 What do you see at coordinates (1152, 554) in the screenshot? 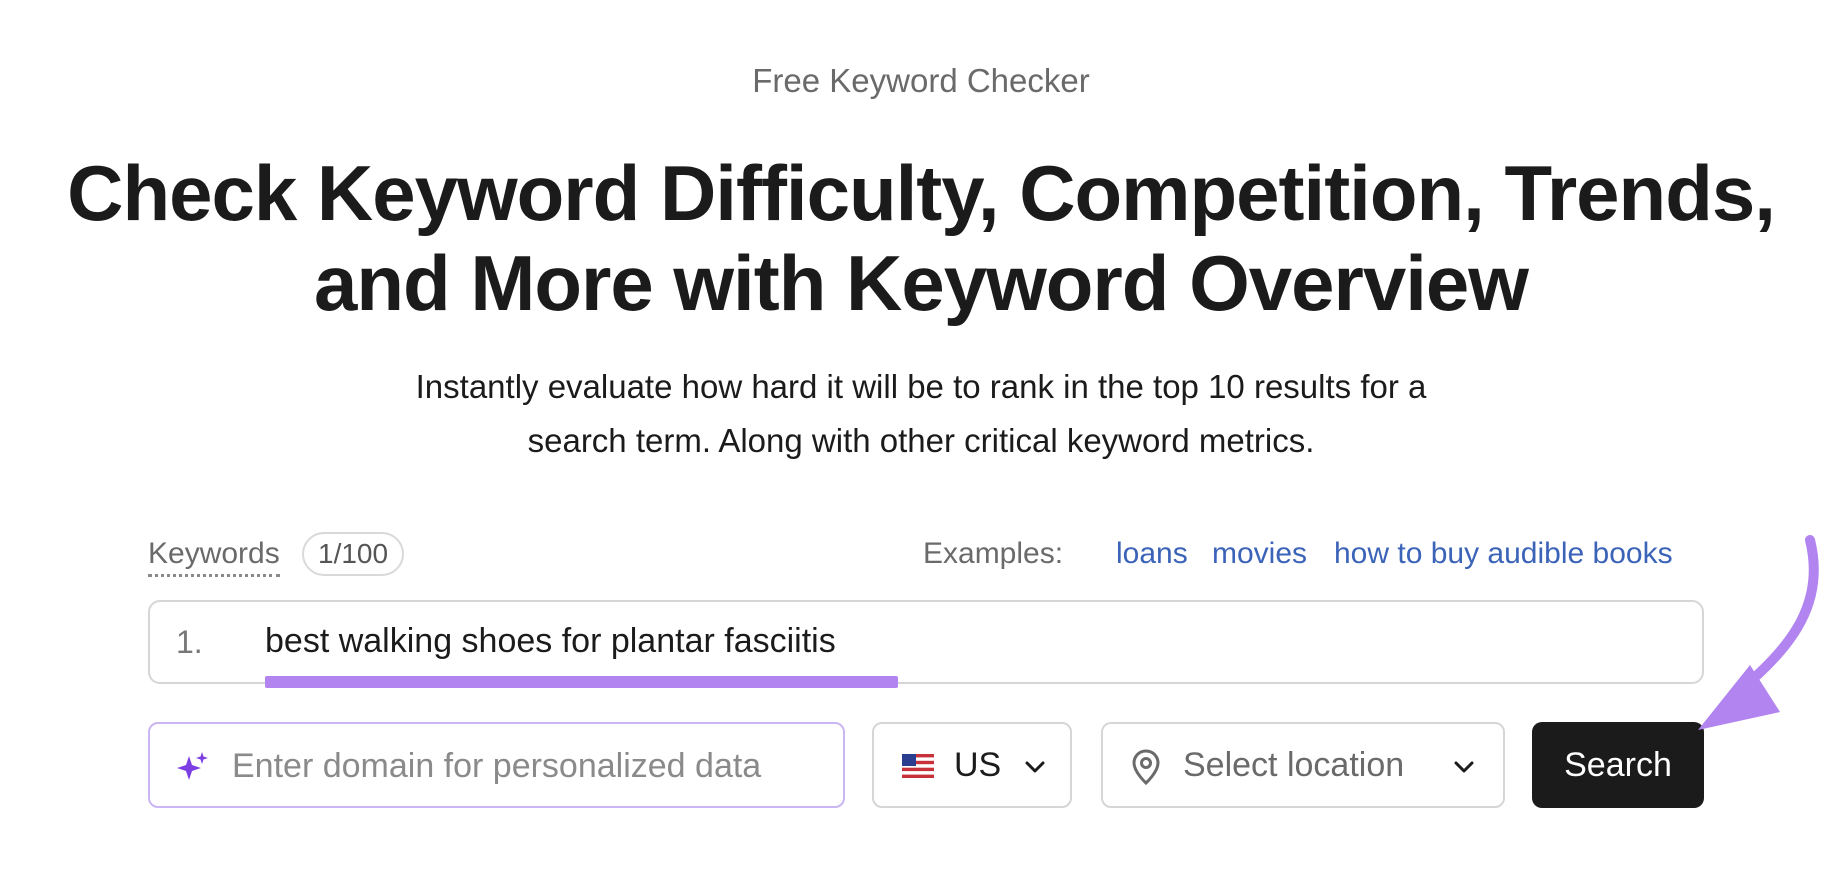
I see `example-link-loans: loans` at bounding box center [1152, 554].